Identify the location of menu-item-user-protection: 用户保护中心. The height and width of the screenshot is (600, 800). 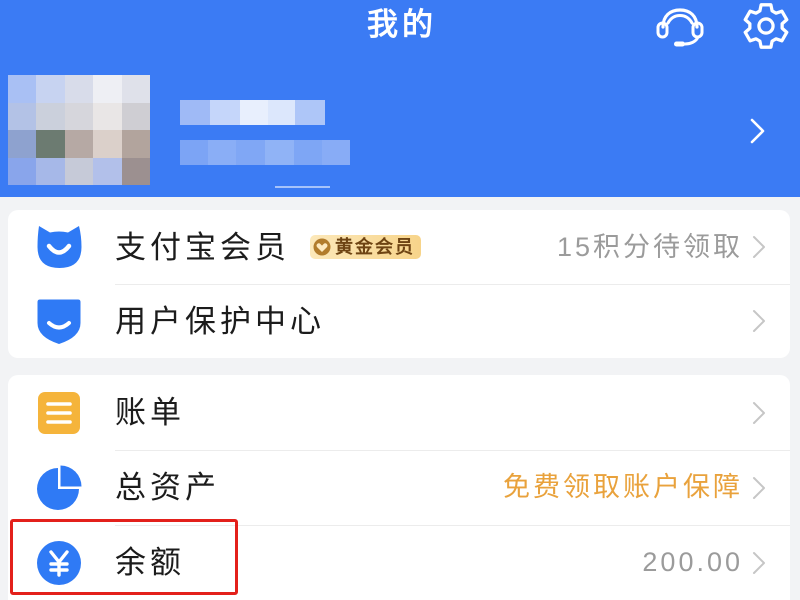
(399, 321).